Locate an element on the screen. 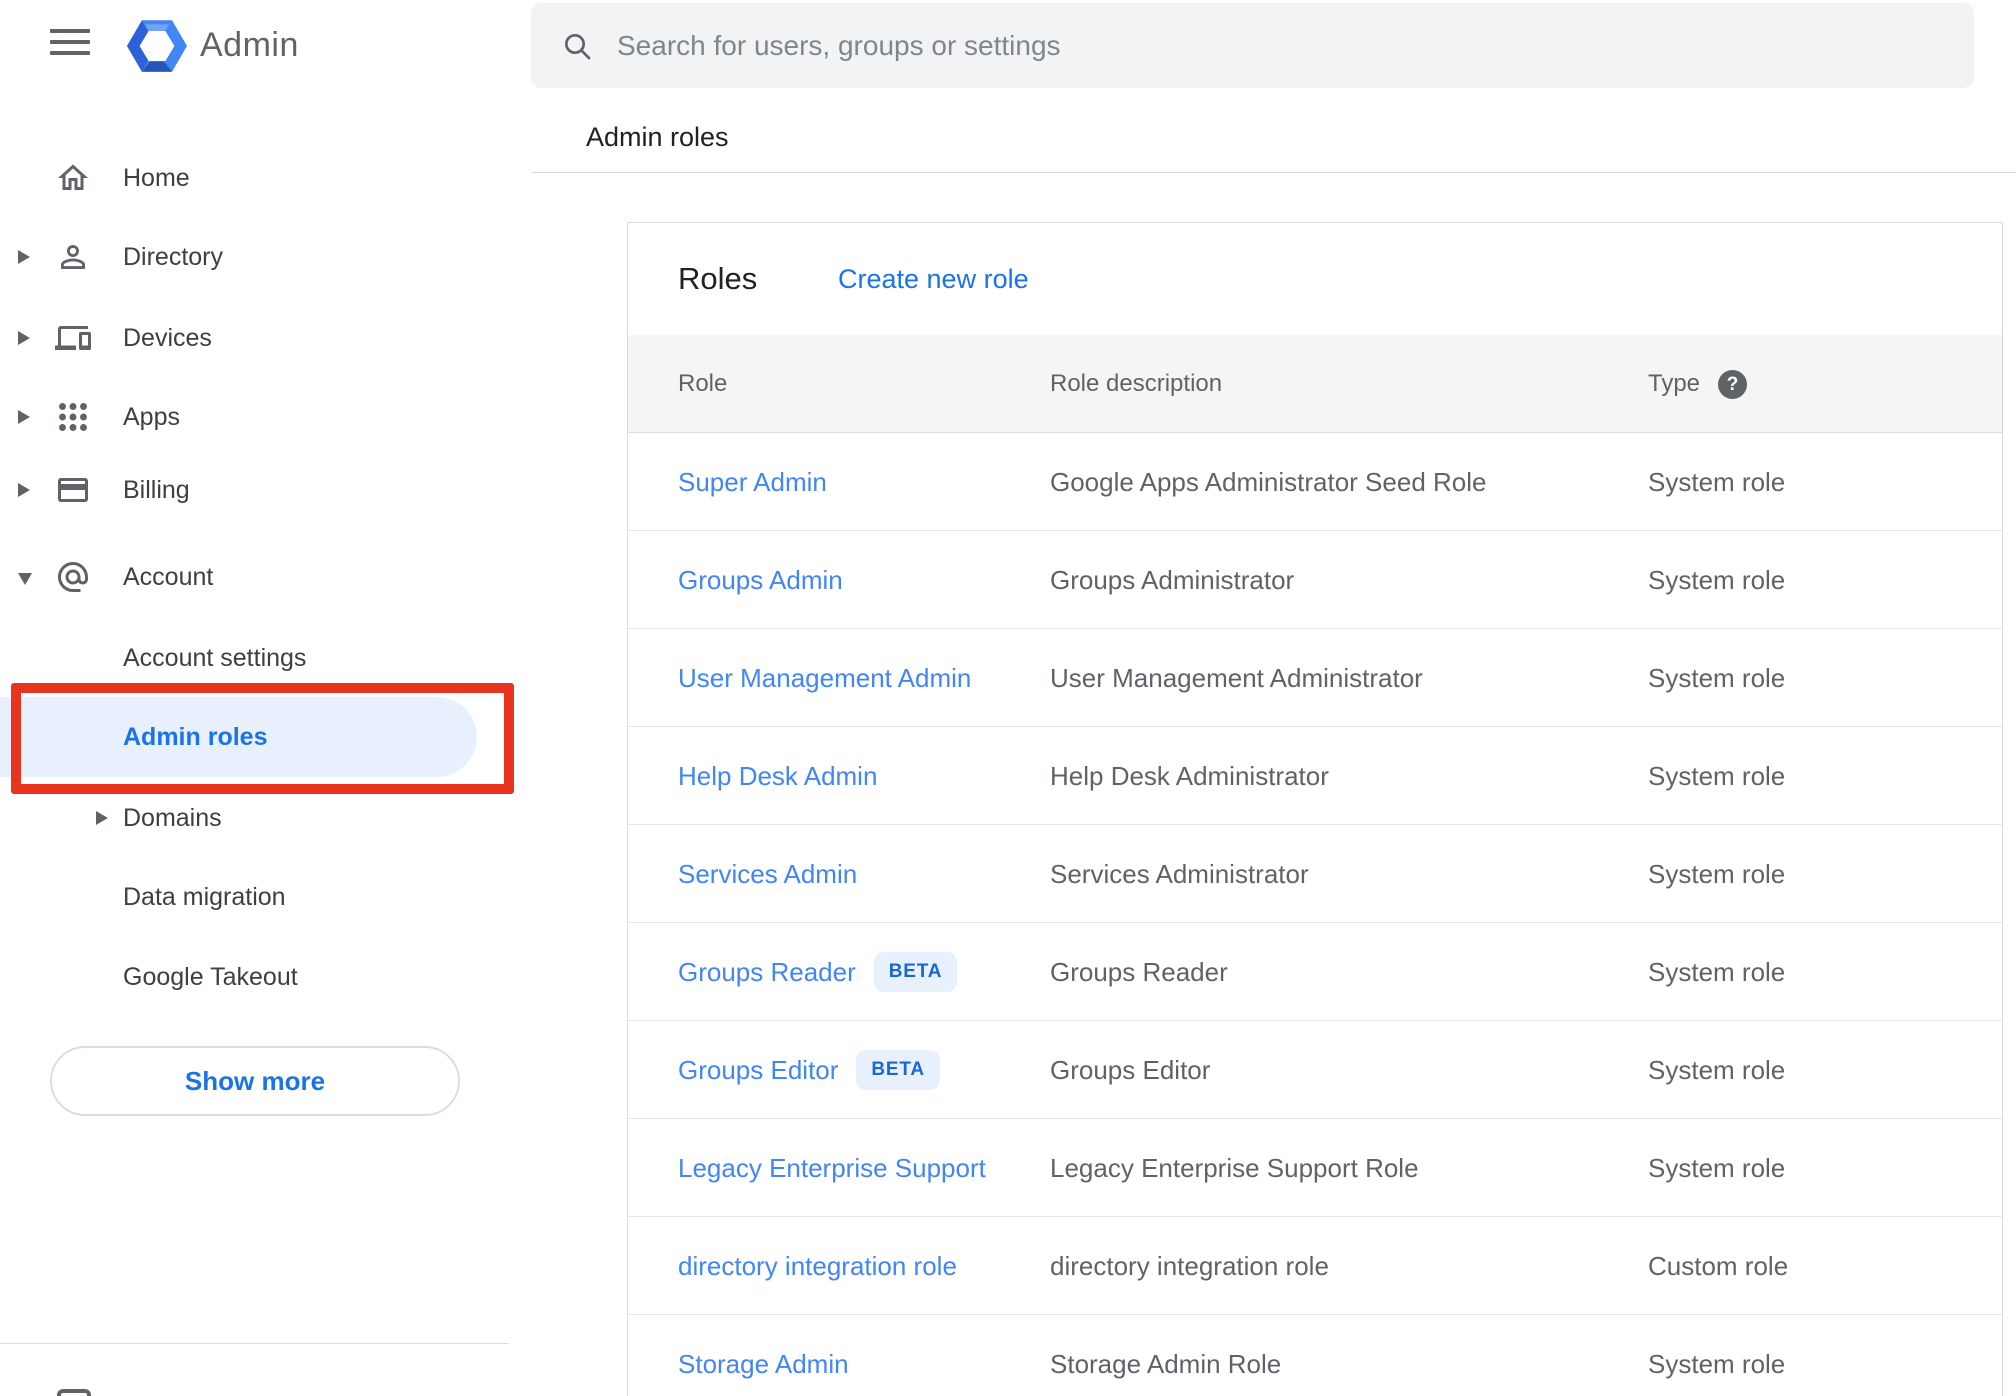 This screenshot has width=2016, height=1396. role-link: directory integration role is located at coordinates (817, 1266).